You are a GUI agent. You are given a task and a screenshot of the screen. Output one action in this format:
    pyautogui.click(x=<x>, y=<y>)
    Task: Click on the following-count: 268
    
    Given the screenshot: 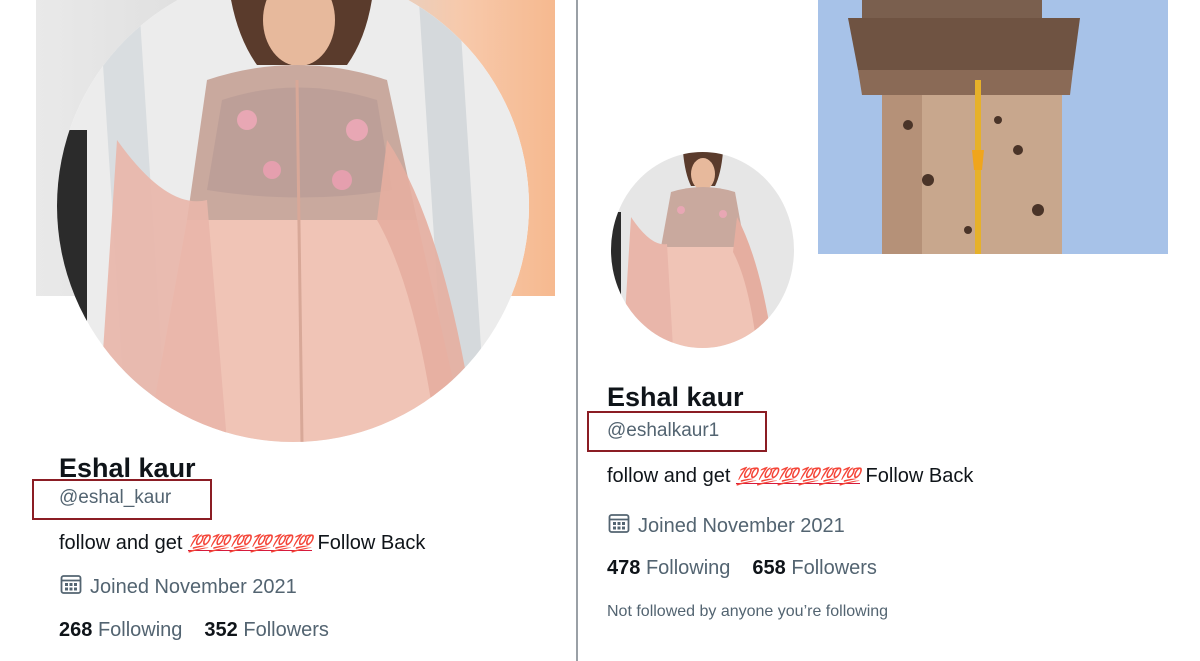 What is the action you would take?
    pyautogui.click(x=76, y=630)
    